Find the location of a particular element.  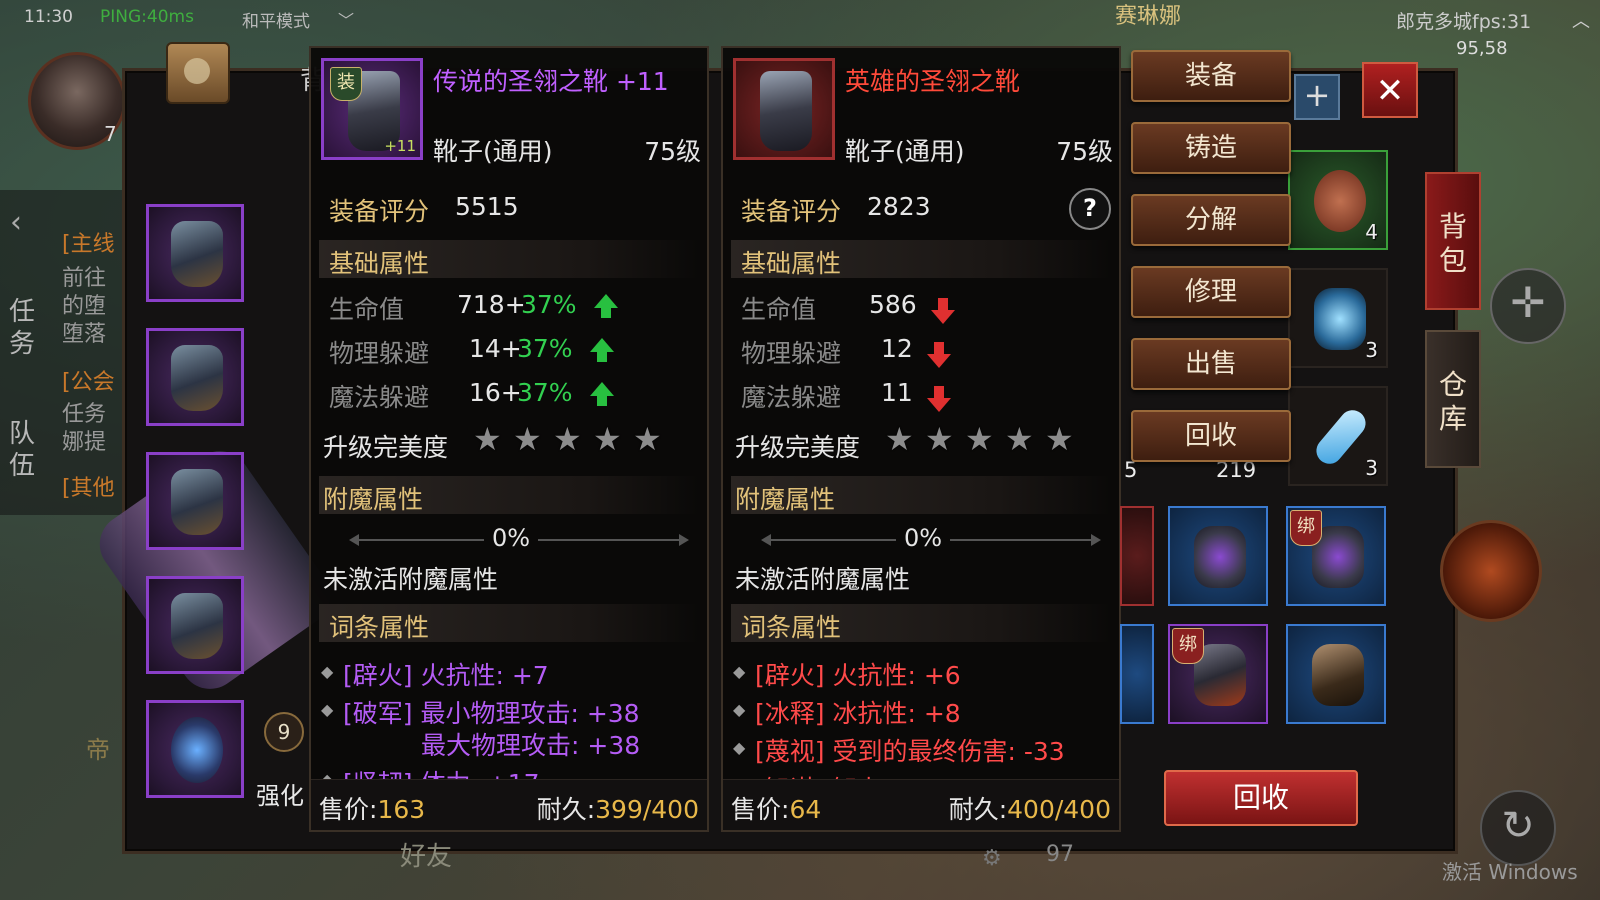

equip-slot-armor is located at coordinates (195, 377).